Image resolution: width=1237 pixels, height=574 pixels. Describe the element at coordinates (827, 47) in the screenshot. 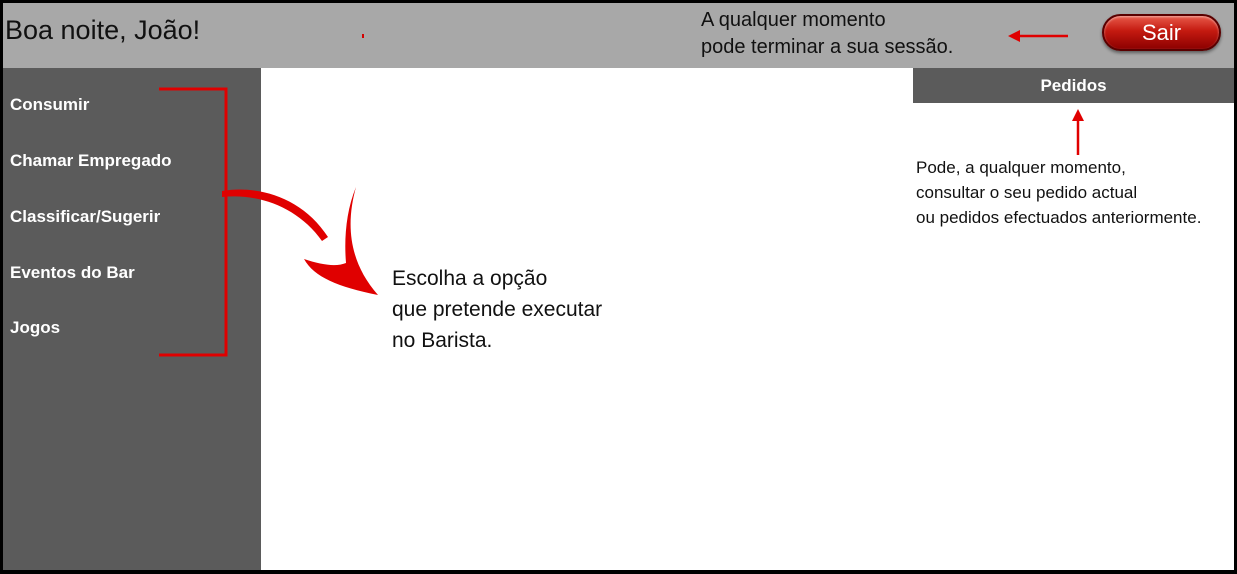

I see `session-annotation-line: pode terminar a sua sessão.` at that location.